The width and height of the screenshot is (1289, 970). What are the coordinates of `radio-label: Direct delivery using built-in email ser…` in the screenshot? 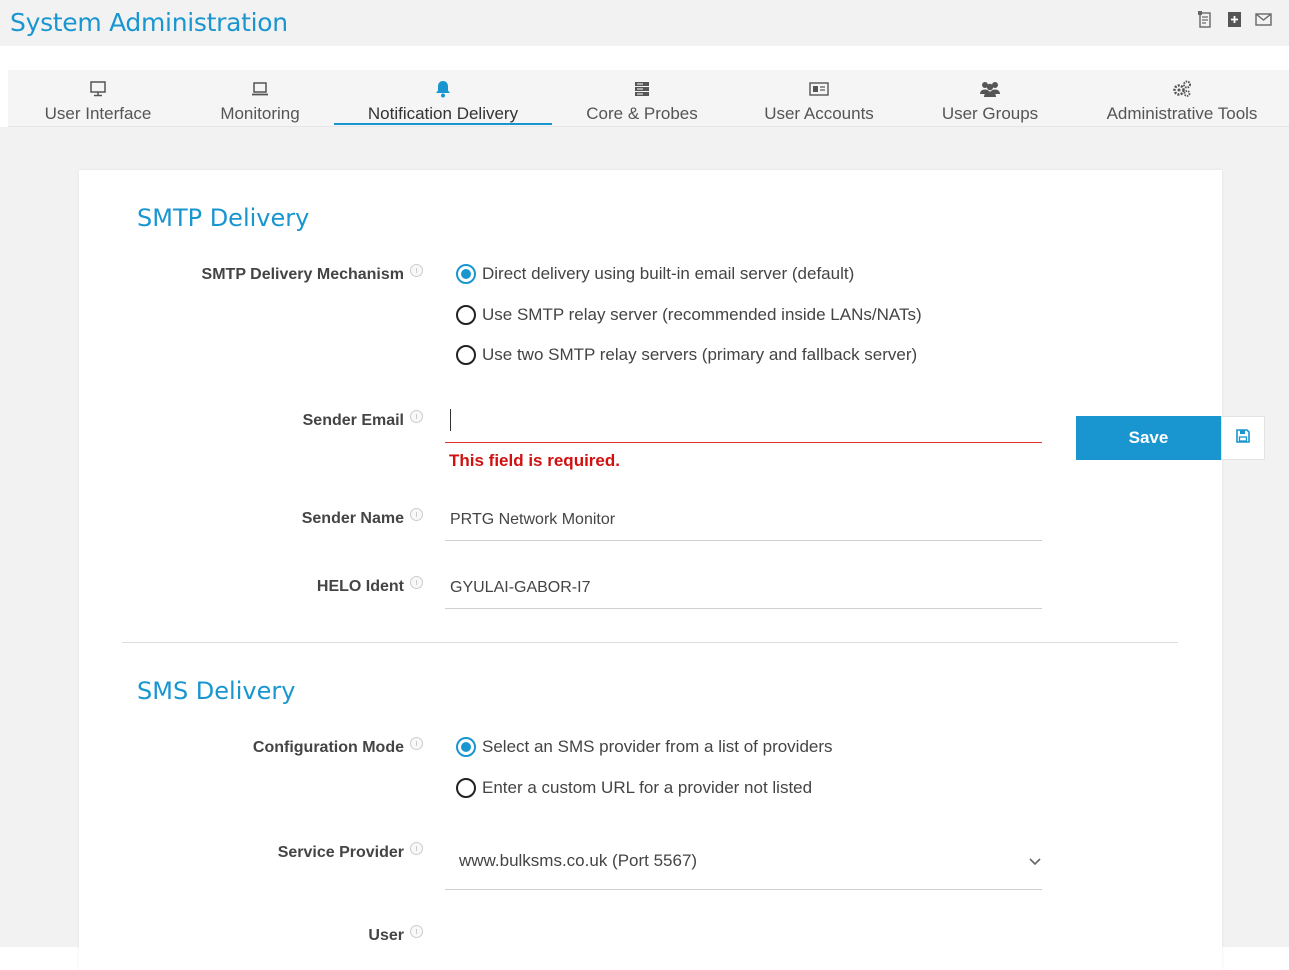 It's located at (668, 273).